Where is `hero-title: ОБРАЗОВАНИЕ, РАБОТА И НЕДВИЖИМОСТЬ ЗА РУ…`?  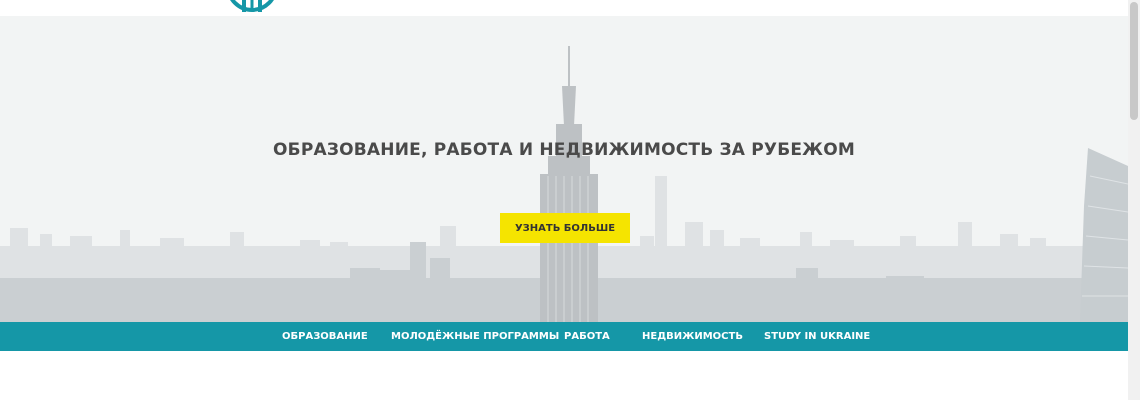
hero-title: ОБРАЗОВАНИЕ, РАБОТА И НЕДВИЖИМОСТЬ ЗА РУ… is located at coordinates (564, 150).